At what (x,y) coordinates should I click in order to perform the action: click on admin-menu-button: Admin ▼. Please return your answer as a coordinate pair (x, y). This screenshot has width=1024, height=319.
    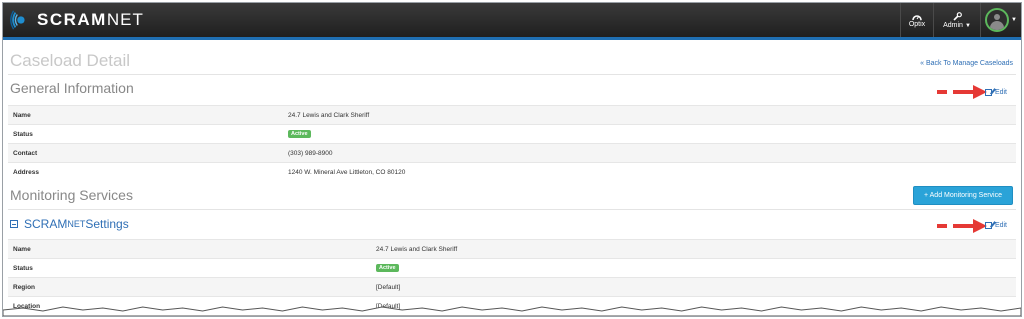
    Looking at the image, I should click on (956, 20).